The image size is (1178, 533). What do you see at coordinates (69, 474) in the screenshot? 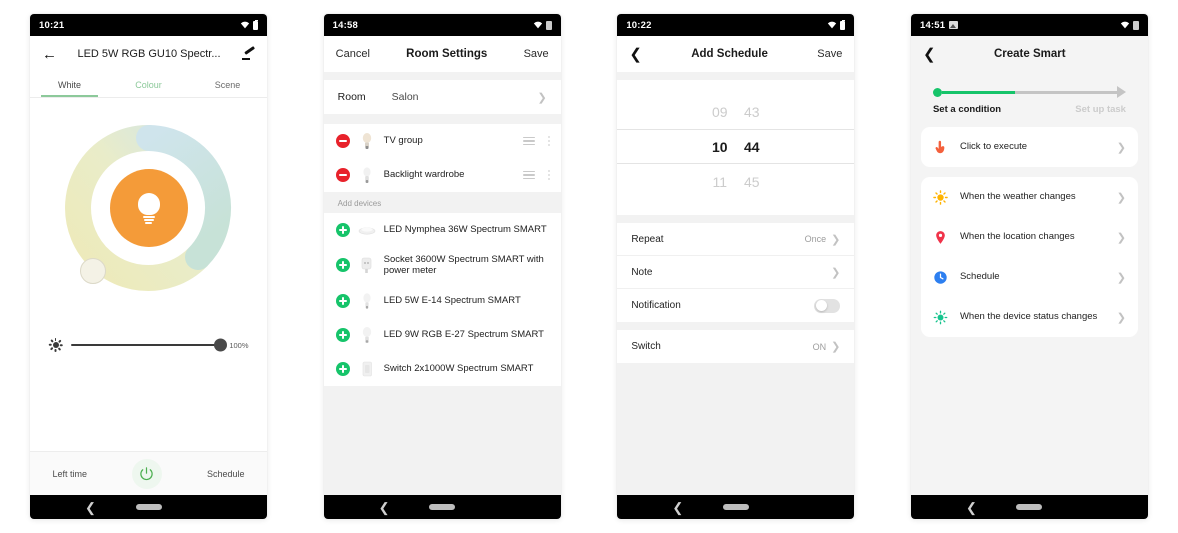
I see `left-time-button: Left time` at bounding box center [69, 474].